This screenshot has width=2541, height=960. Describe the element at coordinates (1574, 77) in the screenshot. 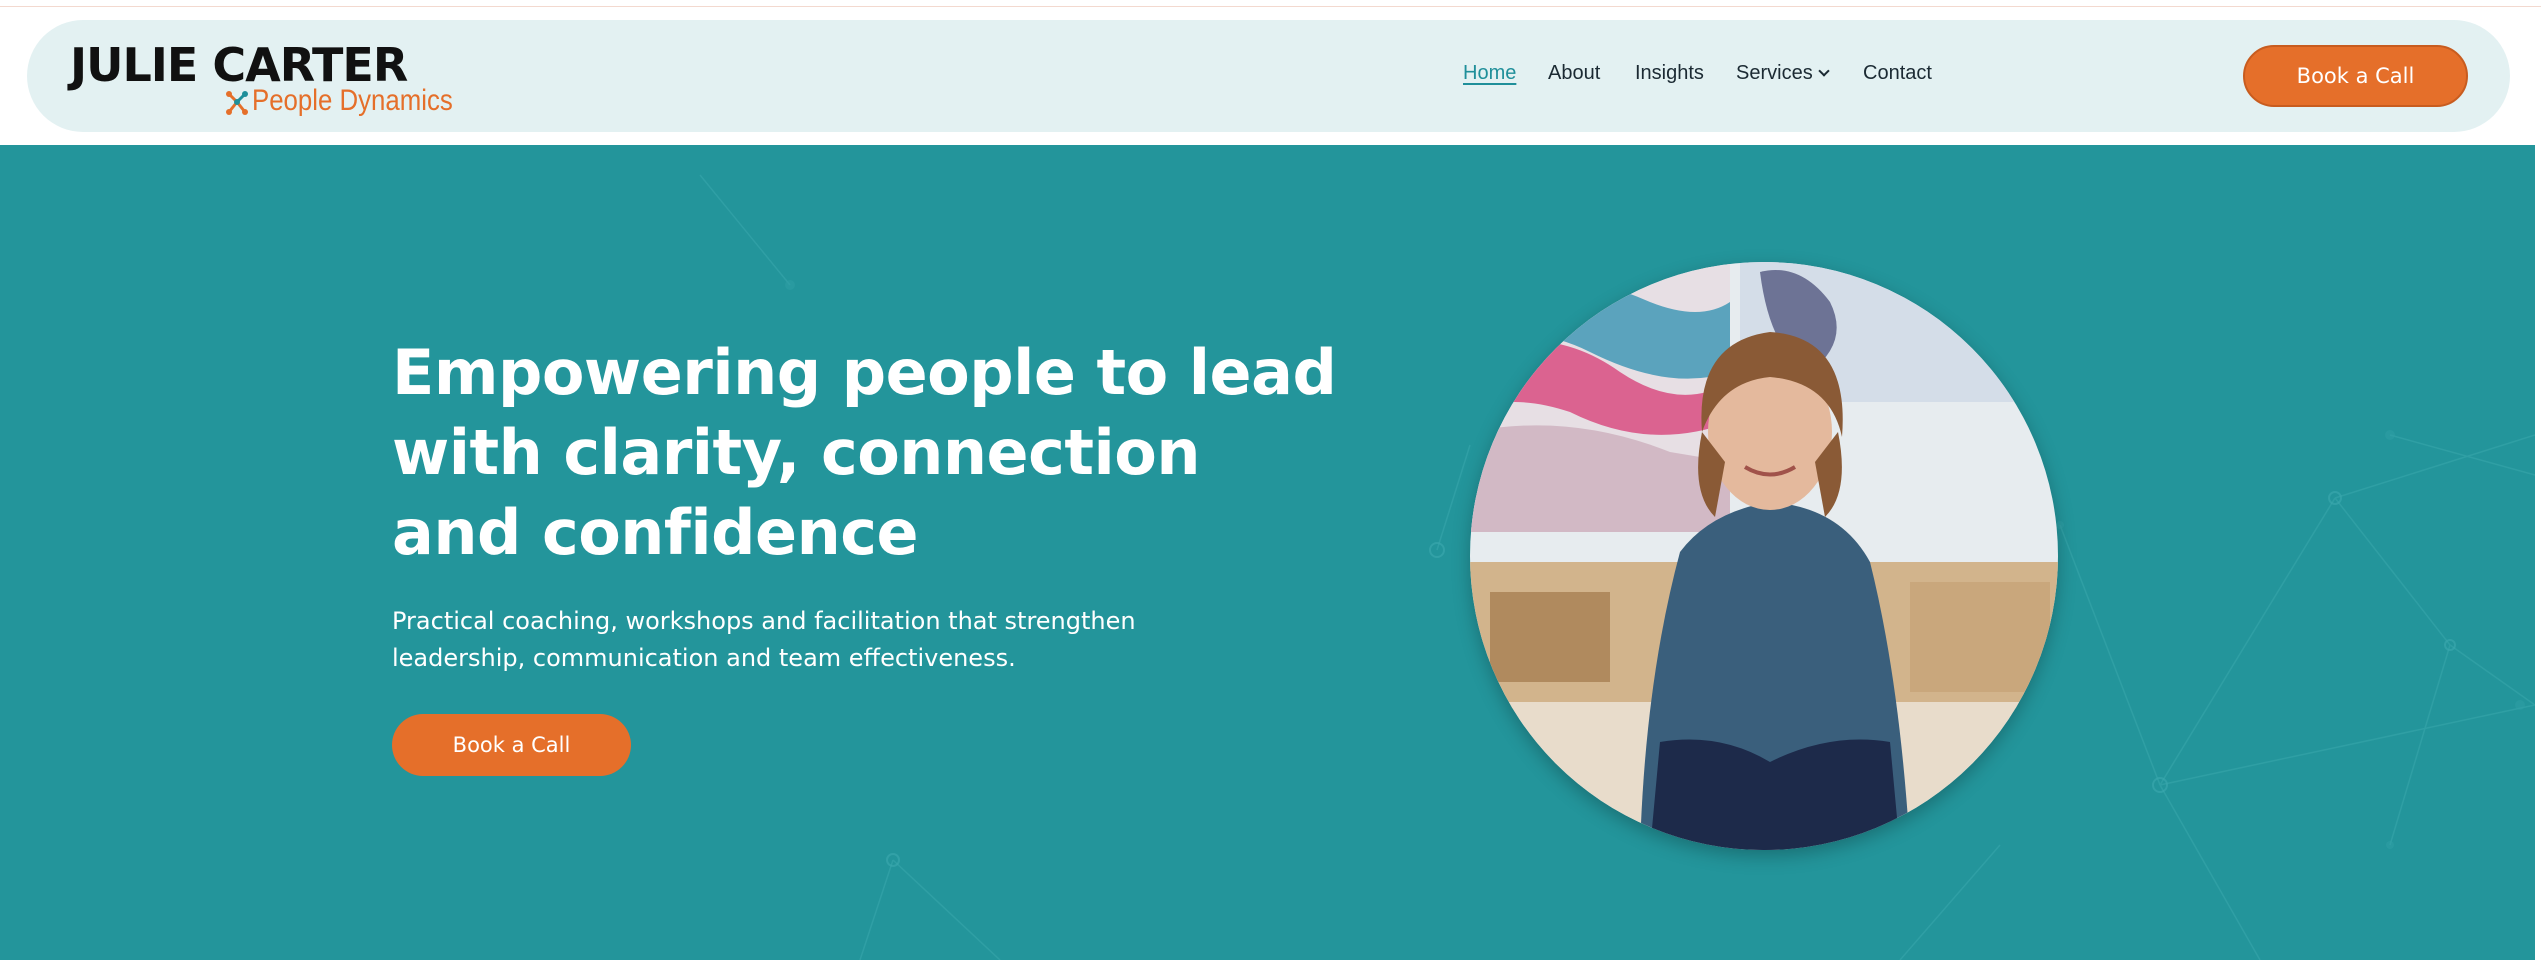

I see `nav-about: About` at that location.